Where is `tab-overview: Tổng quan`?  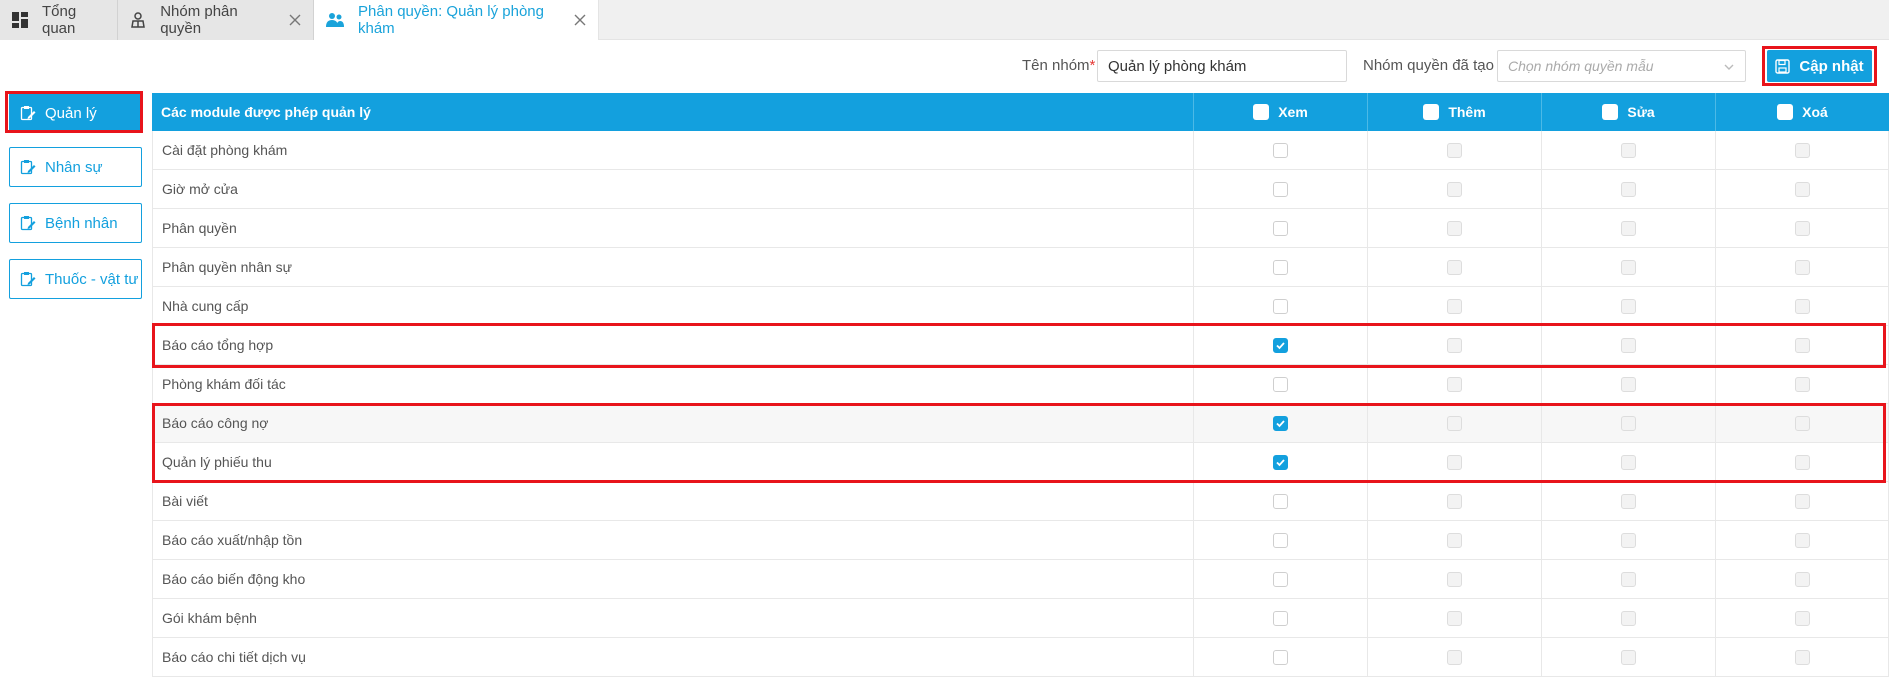
tab-overview: Tổng quan is located at coordinates (59, 20).